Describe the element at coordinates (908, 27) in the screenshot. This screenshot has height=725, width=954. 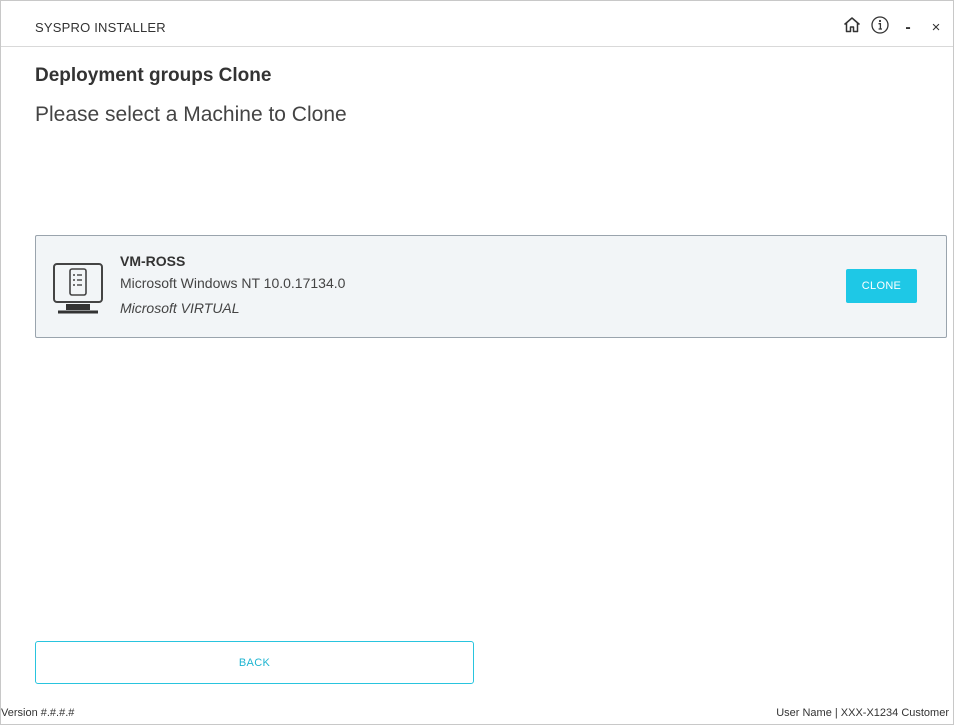
I see `minimize-icon: -` at that location.